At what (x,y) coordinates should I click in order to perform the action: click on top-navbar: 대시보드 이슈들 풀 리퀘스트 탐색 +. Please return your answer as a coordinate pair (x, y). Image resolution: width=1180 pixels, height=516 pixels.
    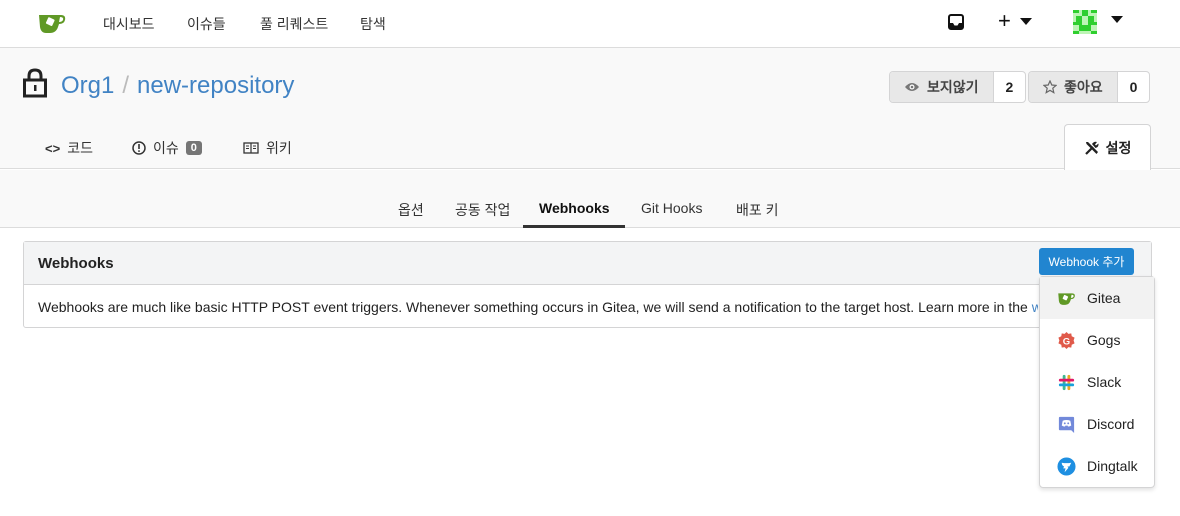
    Looking at the image, I should click on (590, 24).